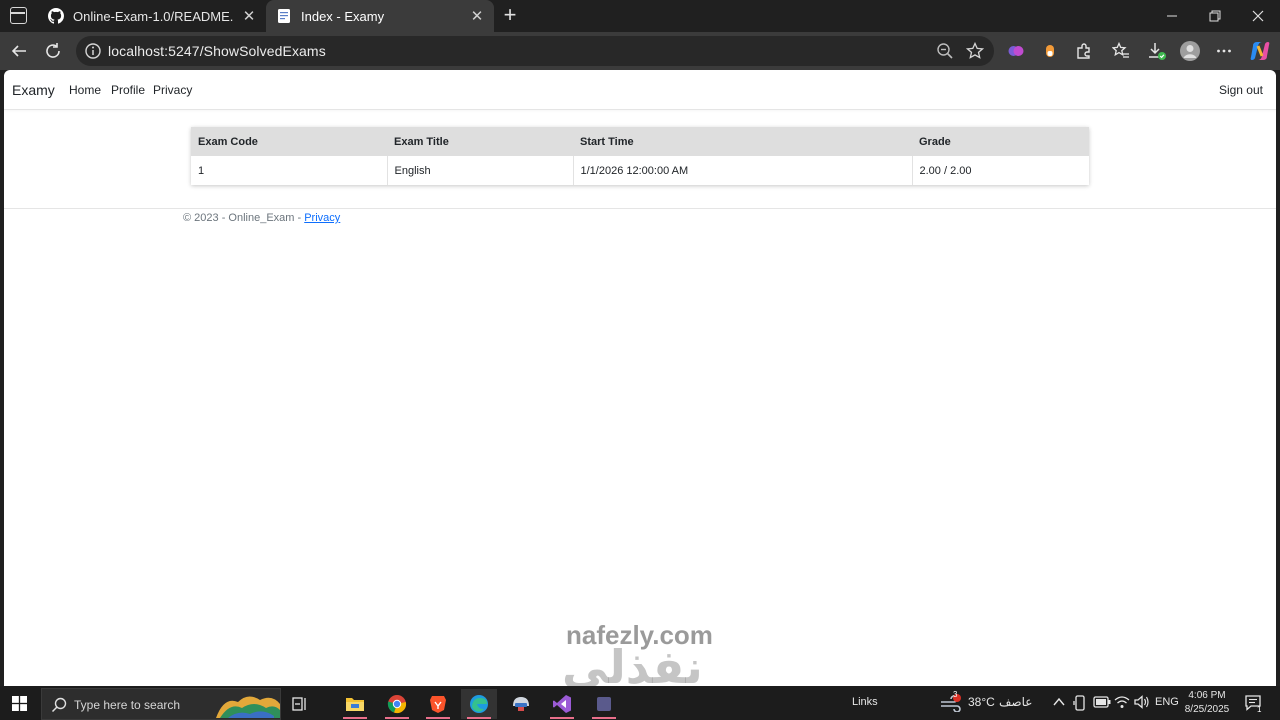 Image resolution: width=1280 pixels, height=720 pixels. I want to click on favorites-list-icon, so click(1120, 50).